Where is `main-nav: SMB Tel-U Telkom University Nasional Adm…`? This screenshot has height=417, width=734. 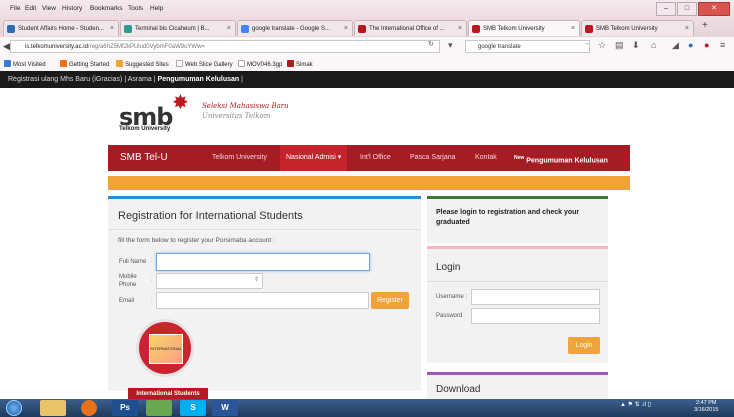 main-nav: SMB Tel-U Telkom University Nasional Adm… is located at coordinates (369, 158).